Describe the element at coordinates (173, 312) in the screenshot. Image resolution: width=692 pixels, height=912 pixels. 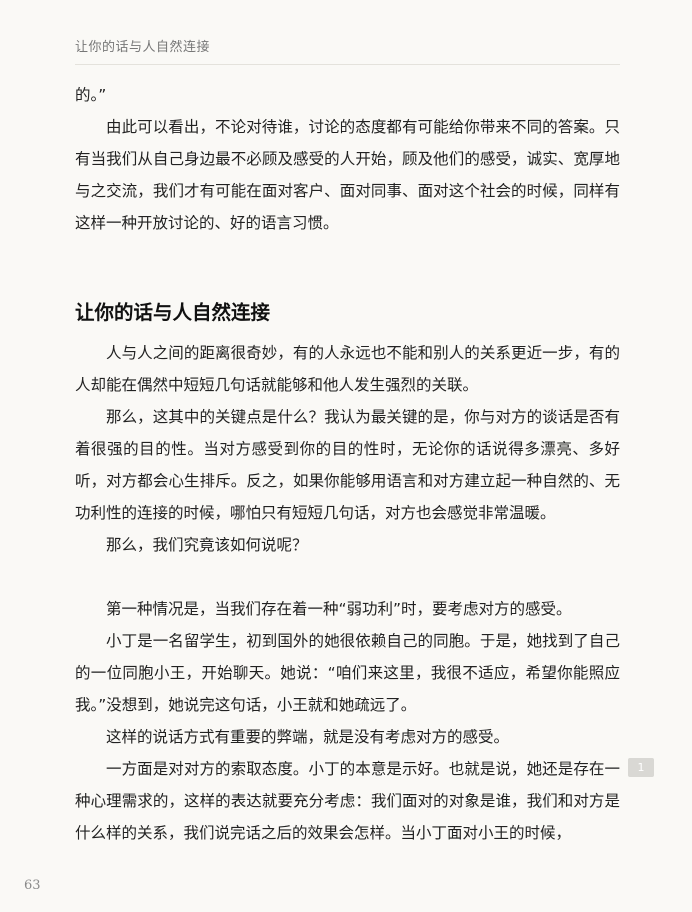
I see `section-heading: 让你的话与人自然连接` at that location.